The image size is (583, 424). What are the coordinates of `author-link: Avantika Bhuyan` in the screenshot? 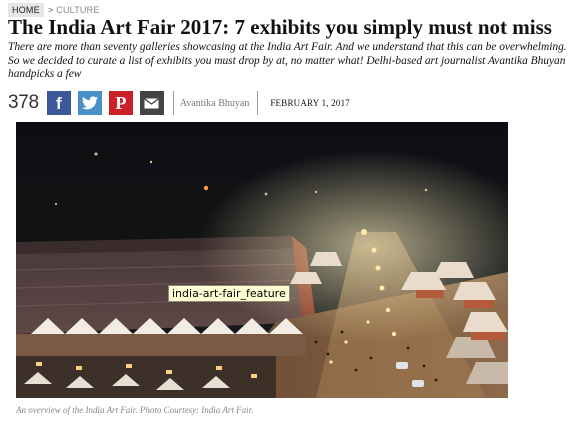 It's located at (215, 103).